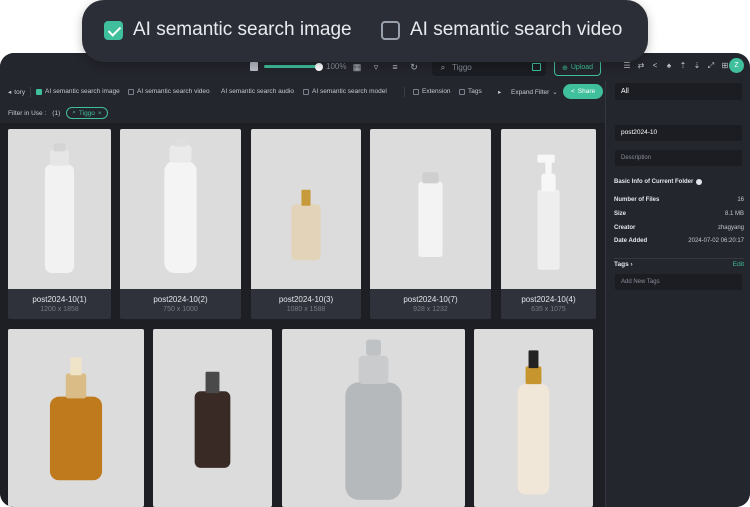 This screenshot has height=507, width=750. I want to click on checkbox-ai-image-large, so click(113, 30).